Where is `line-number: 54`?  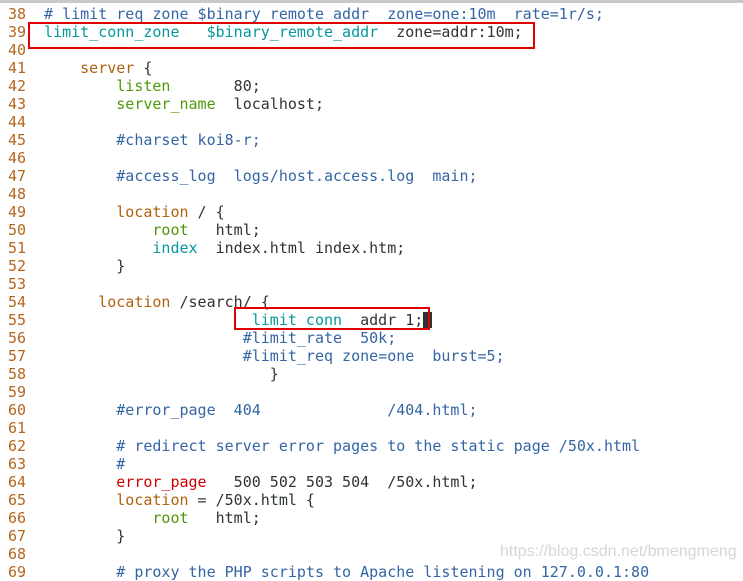
line-number: 54 is located at coordinates (17, 302).